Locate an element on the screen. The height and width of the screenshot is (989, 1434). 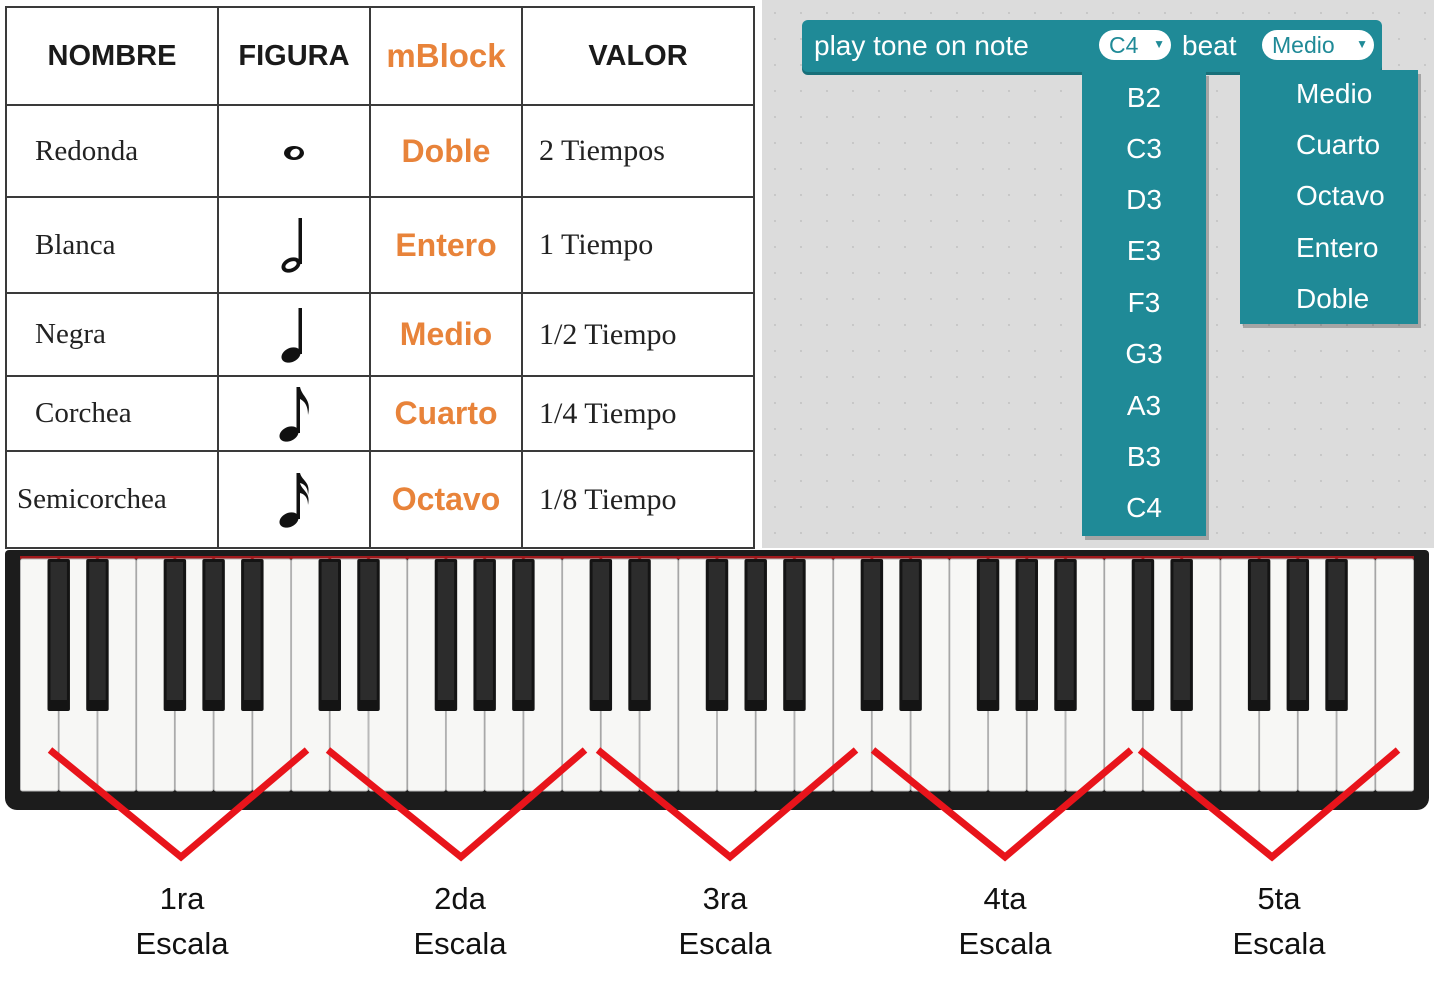
note-dropdown: C4 ▼ is located at coordinates (1135, 45).